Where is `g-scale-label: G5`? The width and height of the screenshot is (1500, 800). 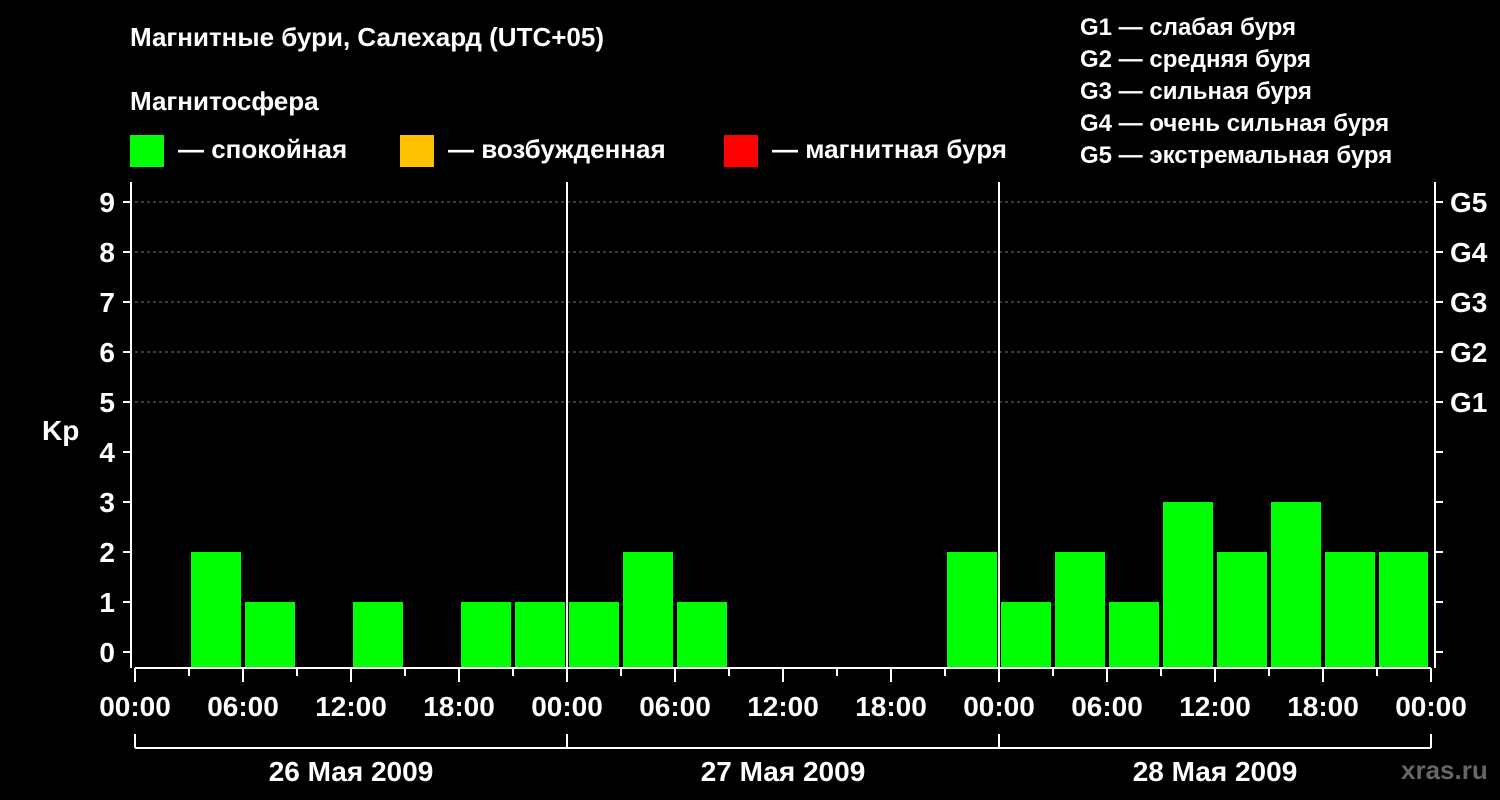 g-scale-label: G5 is located at coordinates (1468, 202).